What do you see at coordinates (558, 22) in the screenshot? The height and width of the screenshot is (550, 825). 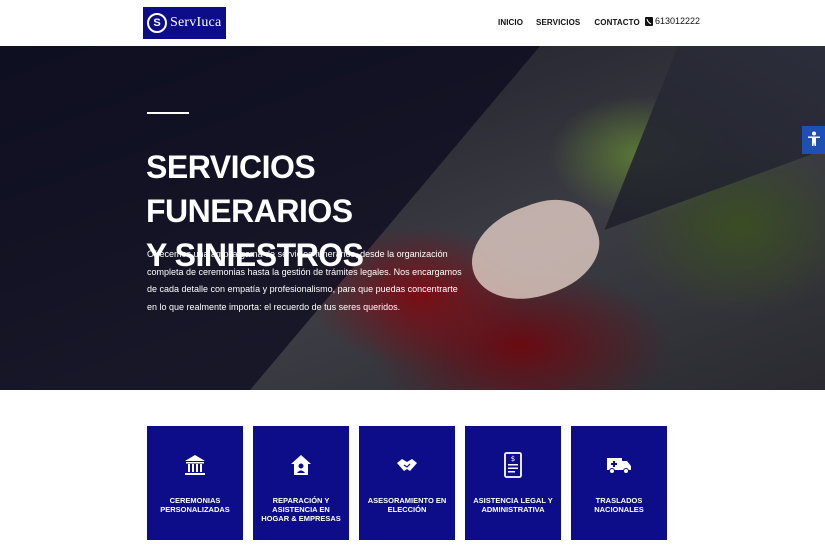 I see `nav-servicios: SERVICIOS` at bounding box center [558, 22].